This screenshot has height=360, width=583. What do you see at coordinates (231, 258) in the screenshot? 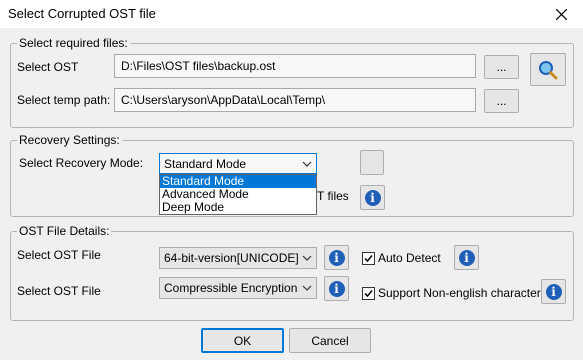
I see `ost-version-value: 64-bit-version[UNICODE]` at bounding box center [231, 258].